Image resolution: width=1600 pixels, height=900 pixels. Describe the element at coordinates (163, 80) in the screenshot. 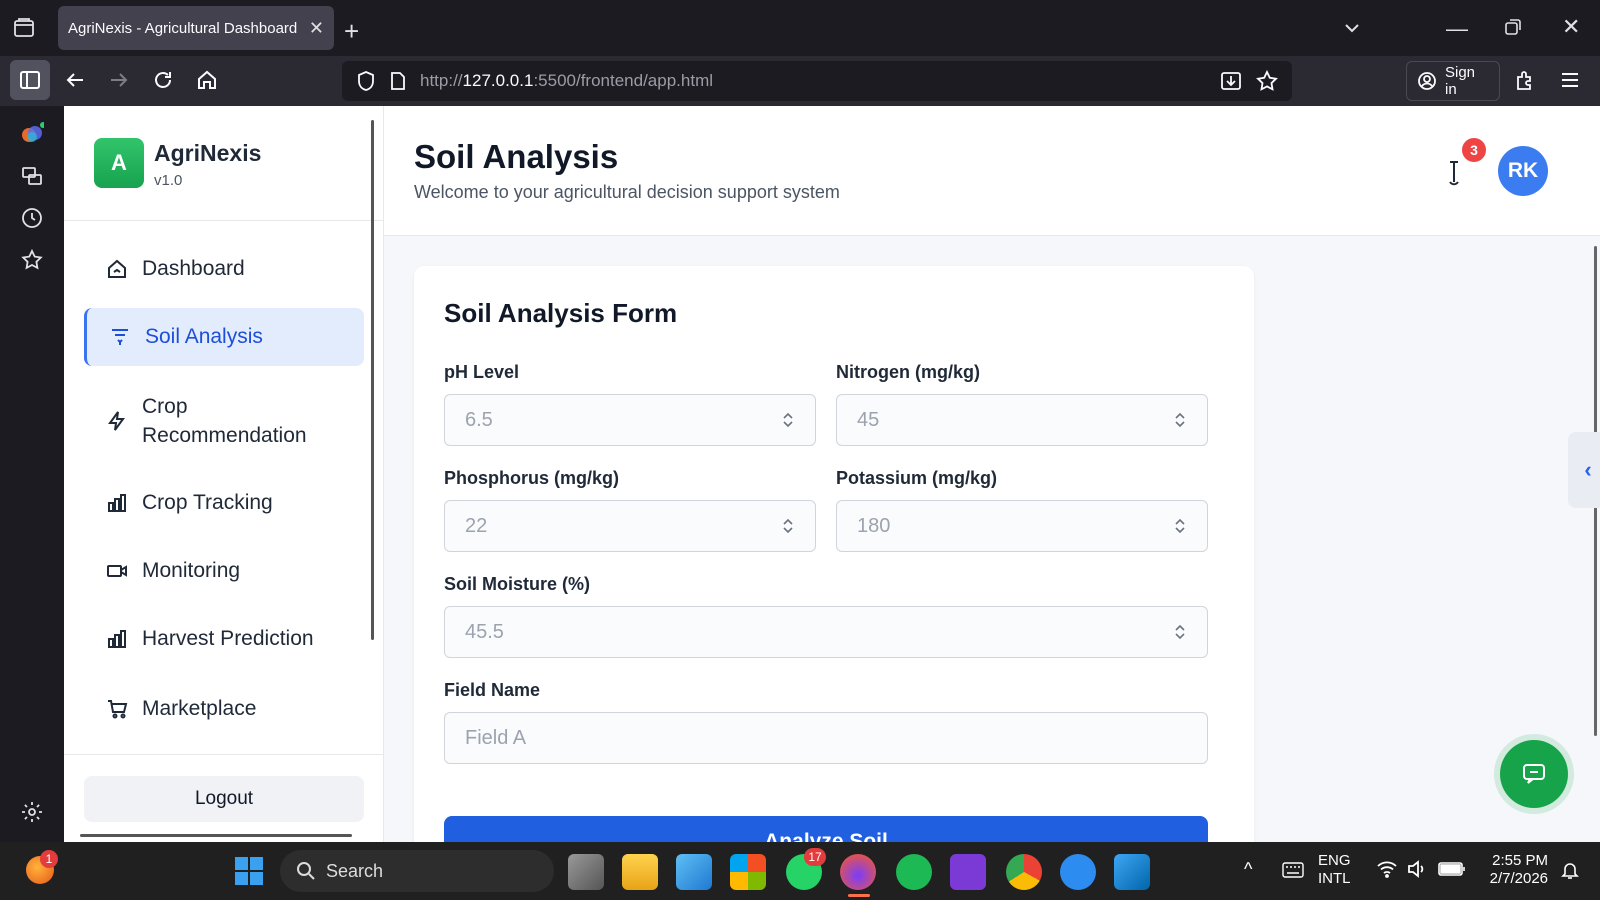

I see `reload-icon` at that location.